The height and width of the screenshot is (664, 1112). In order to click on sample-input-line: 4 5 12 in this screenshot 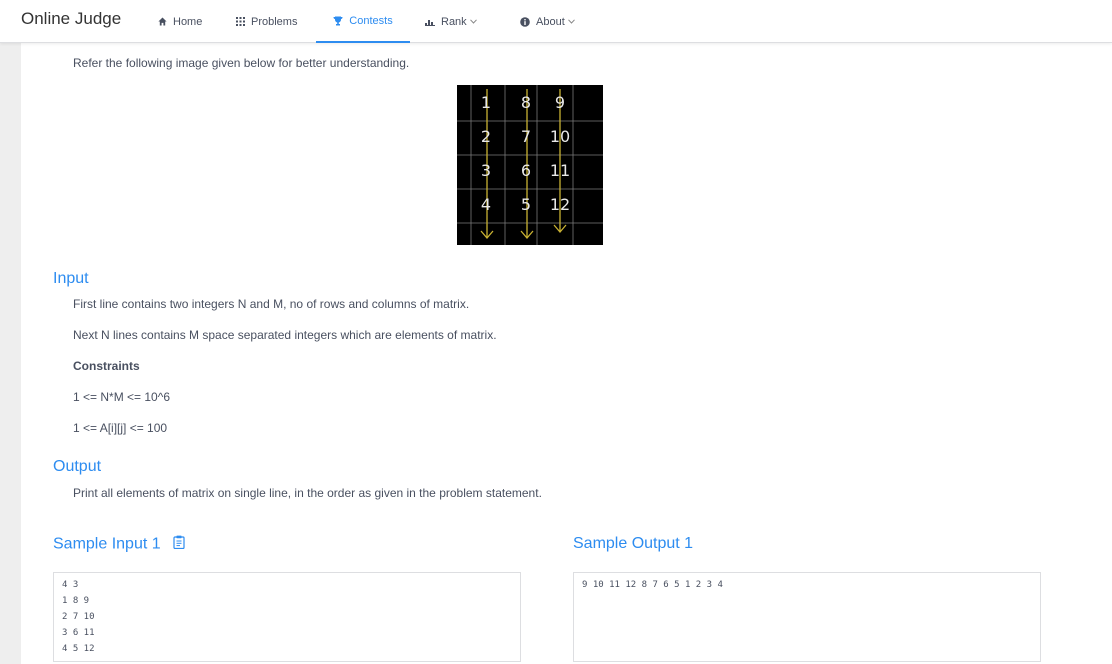, I will do `click(78, 649)`.